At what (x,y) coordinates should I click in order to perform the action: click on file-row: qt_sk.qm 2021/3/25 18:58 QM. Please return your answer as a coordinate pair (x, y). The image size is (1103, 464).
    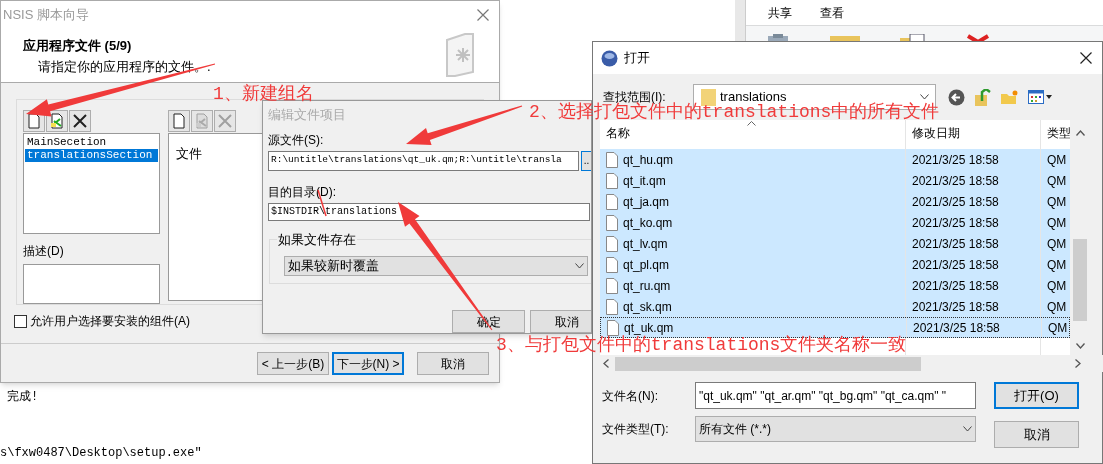
    Looking at the image, I should click on (835, 306).